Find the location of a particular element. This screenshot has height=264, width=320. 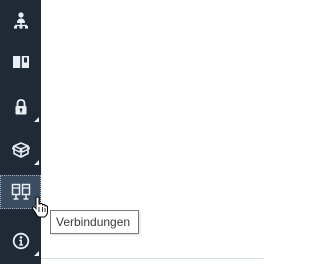

hand-pointer-cursor-icon is located at coordinates (39, 207).